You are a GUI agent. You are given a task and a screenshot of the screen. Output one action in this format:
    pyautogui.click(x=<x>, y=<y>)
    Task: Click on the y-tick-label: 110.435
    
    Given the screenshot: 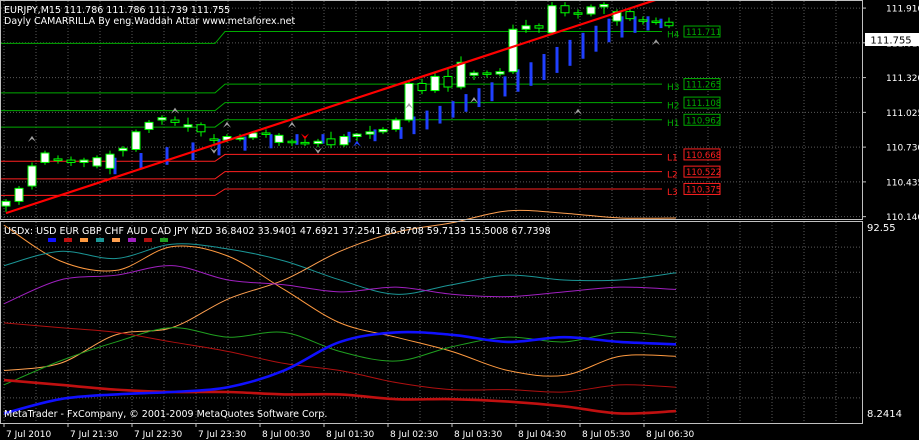 What is the action you would take?
    pyautogui.click(x=902, y=183)
    